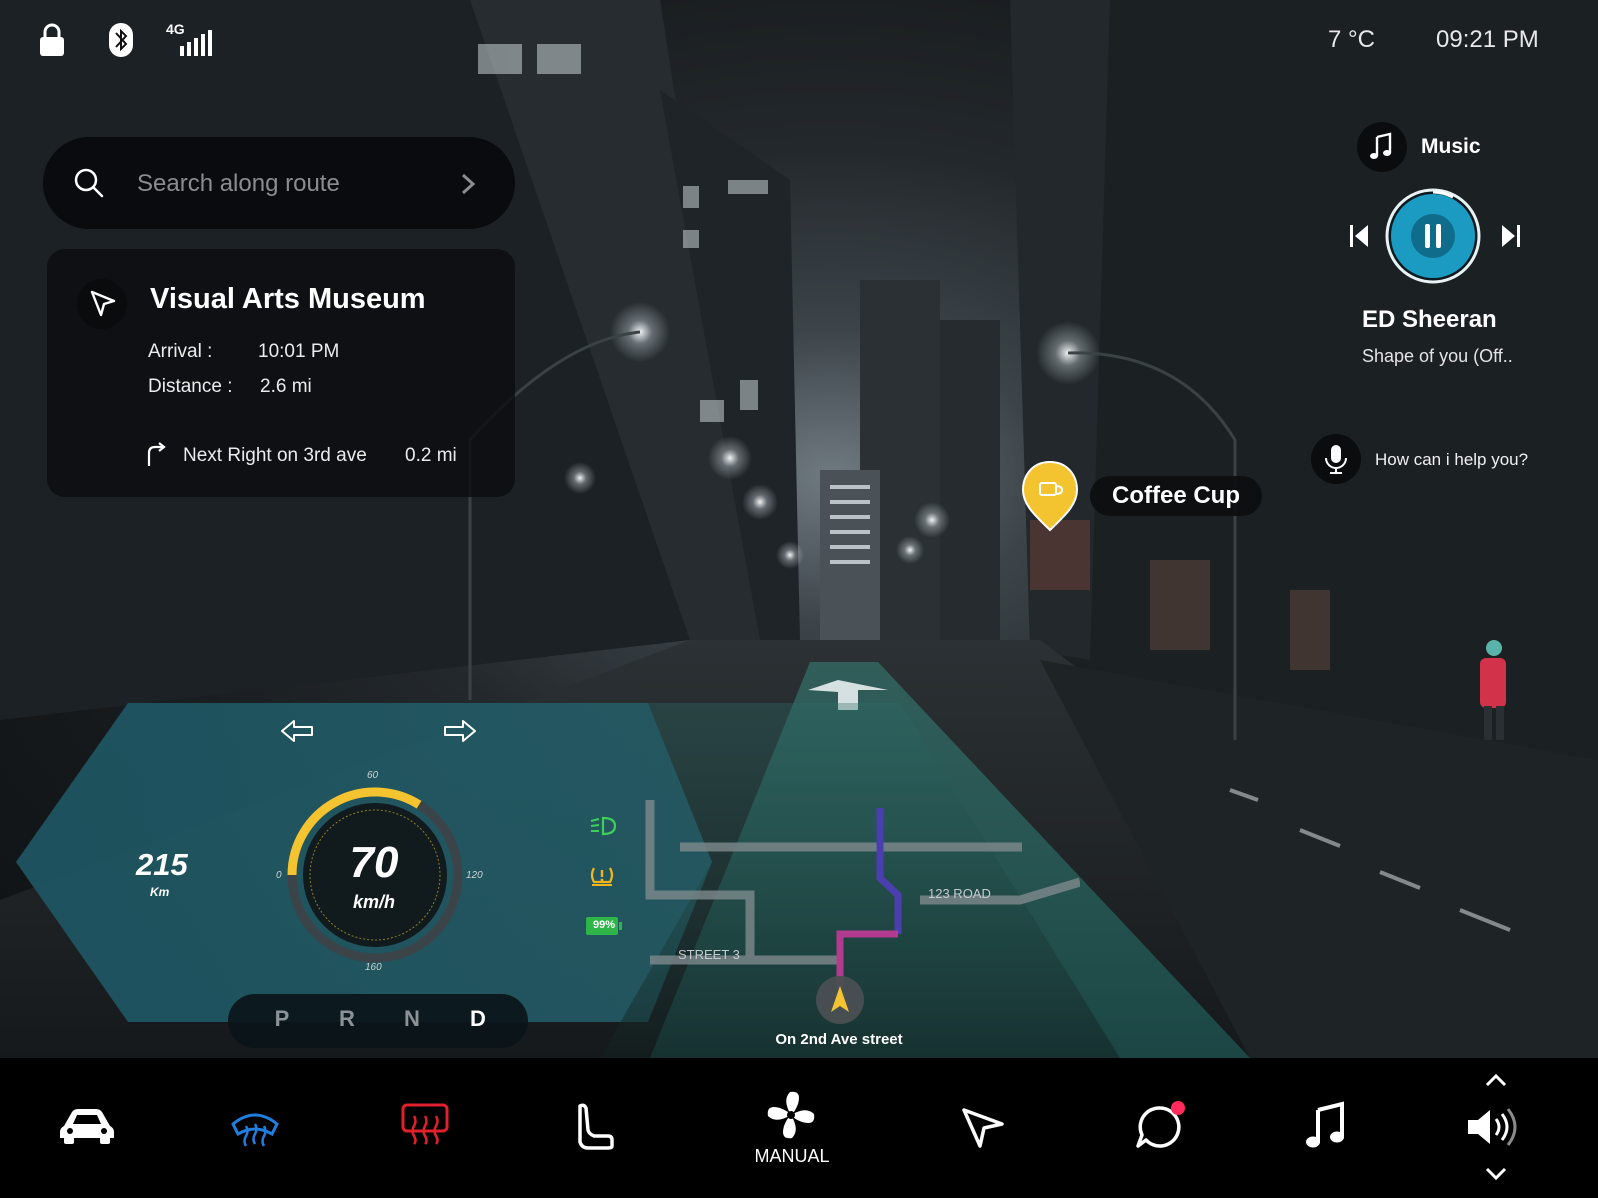  What do you see at coordinates (425, 1124) in the screenshot?
I see `rear-defrost-icon` at bounding box center [425, 1124].